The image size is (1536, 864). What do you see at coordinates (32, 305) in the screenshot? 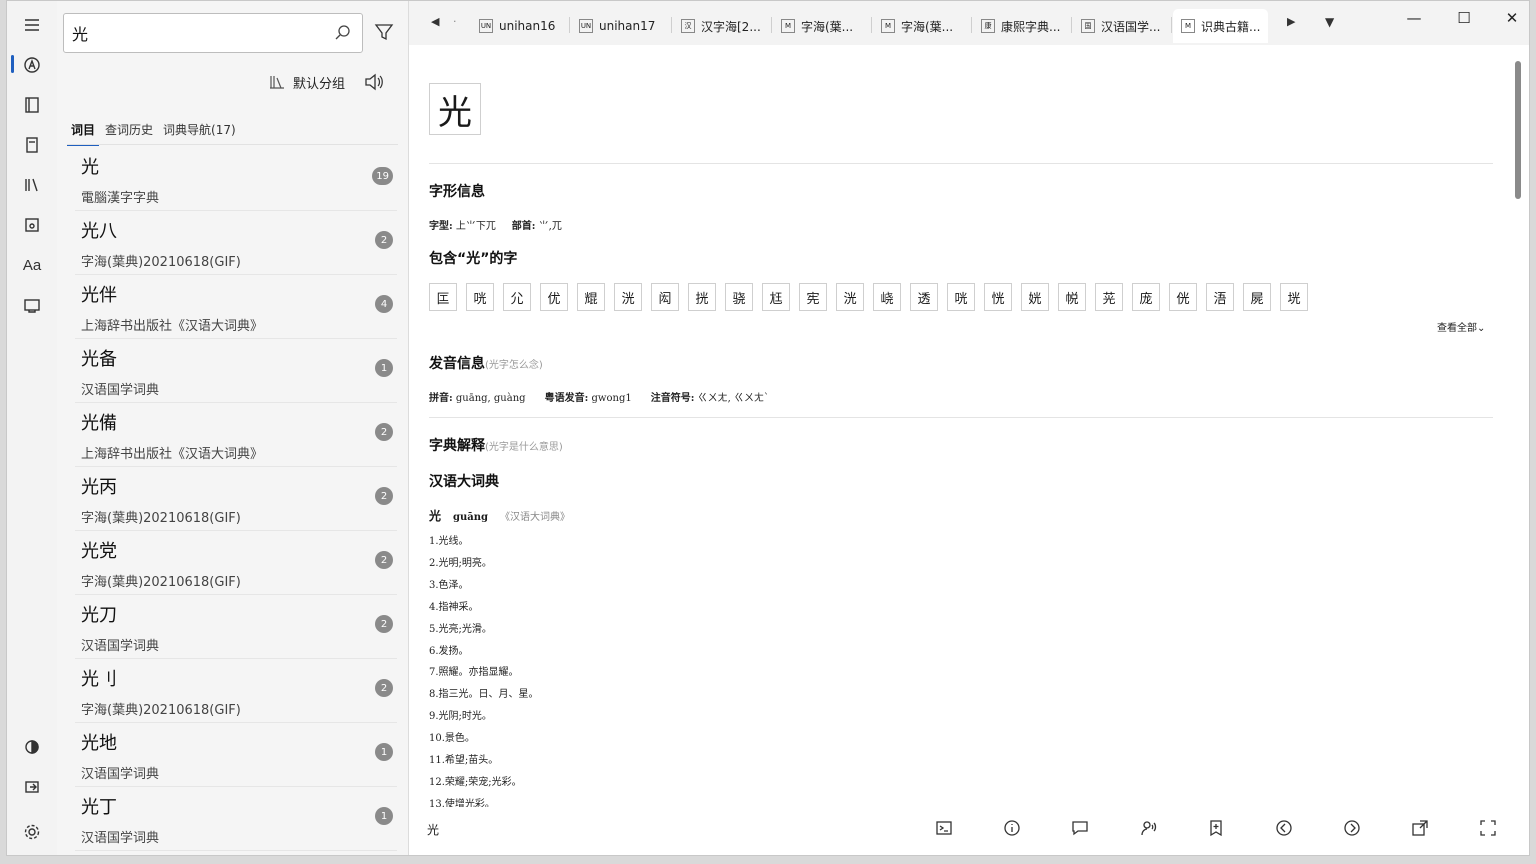
I see `screen-capture-icon` at bounding box center [32, 305].